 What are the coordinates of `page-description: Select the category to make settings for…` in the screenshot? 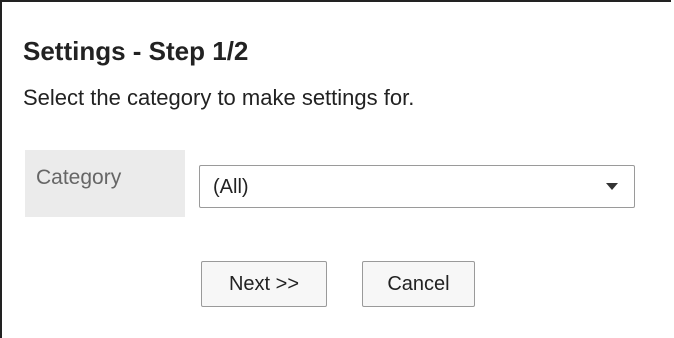 It's located at (219, 97).